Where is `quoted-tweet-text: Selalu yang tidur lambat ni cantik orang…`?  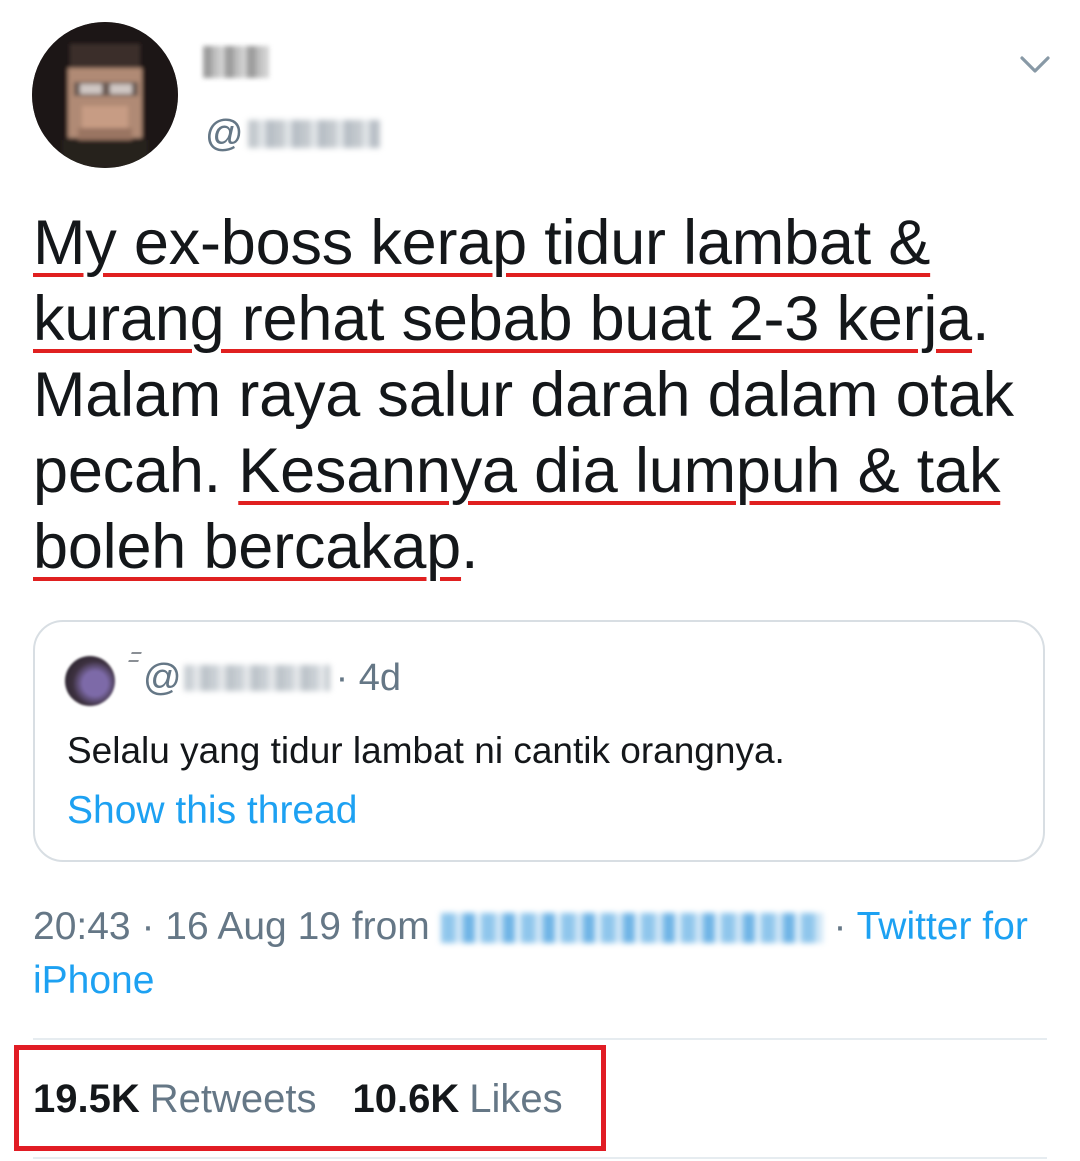
quoted-tweet-text: Selalu yang tidur lambat ni cantik orang… is located at coordinates (426, 750).